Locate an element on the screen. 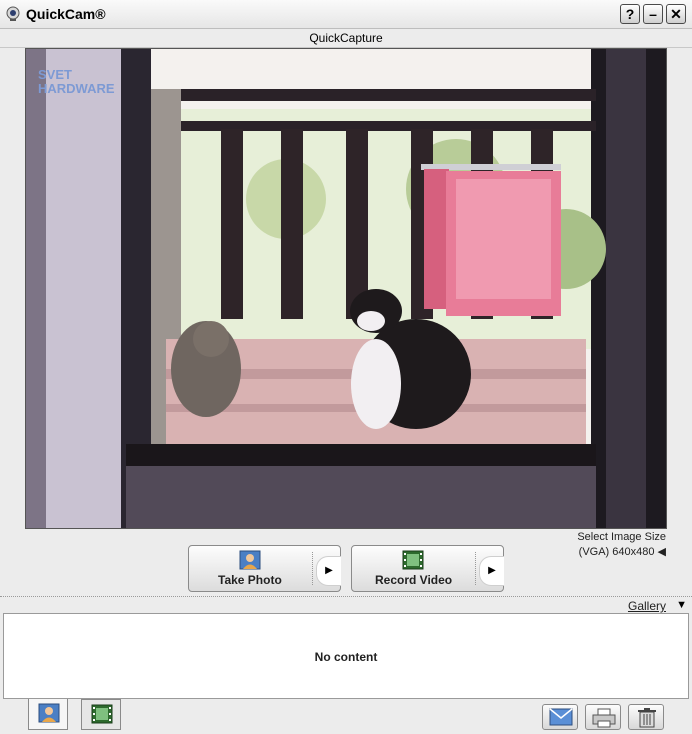  watermark-line1: SVET is located at coordinates (55, 74).